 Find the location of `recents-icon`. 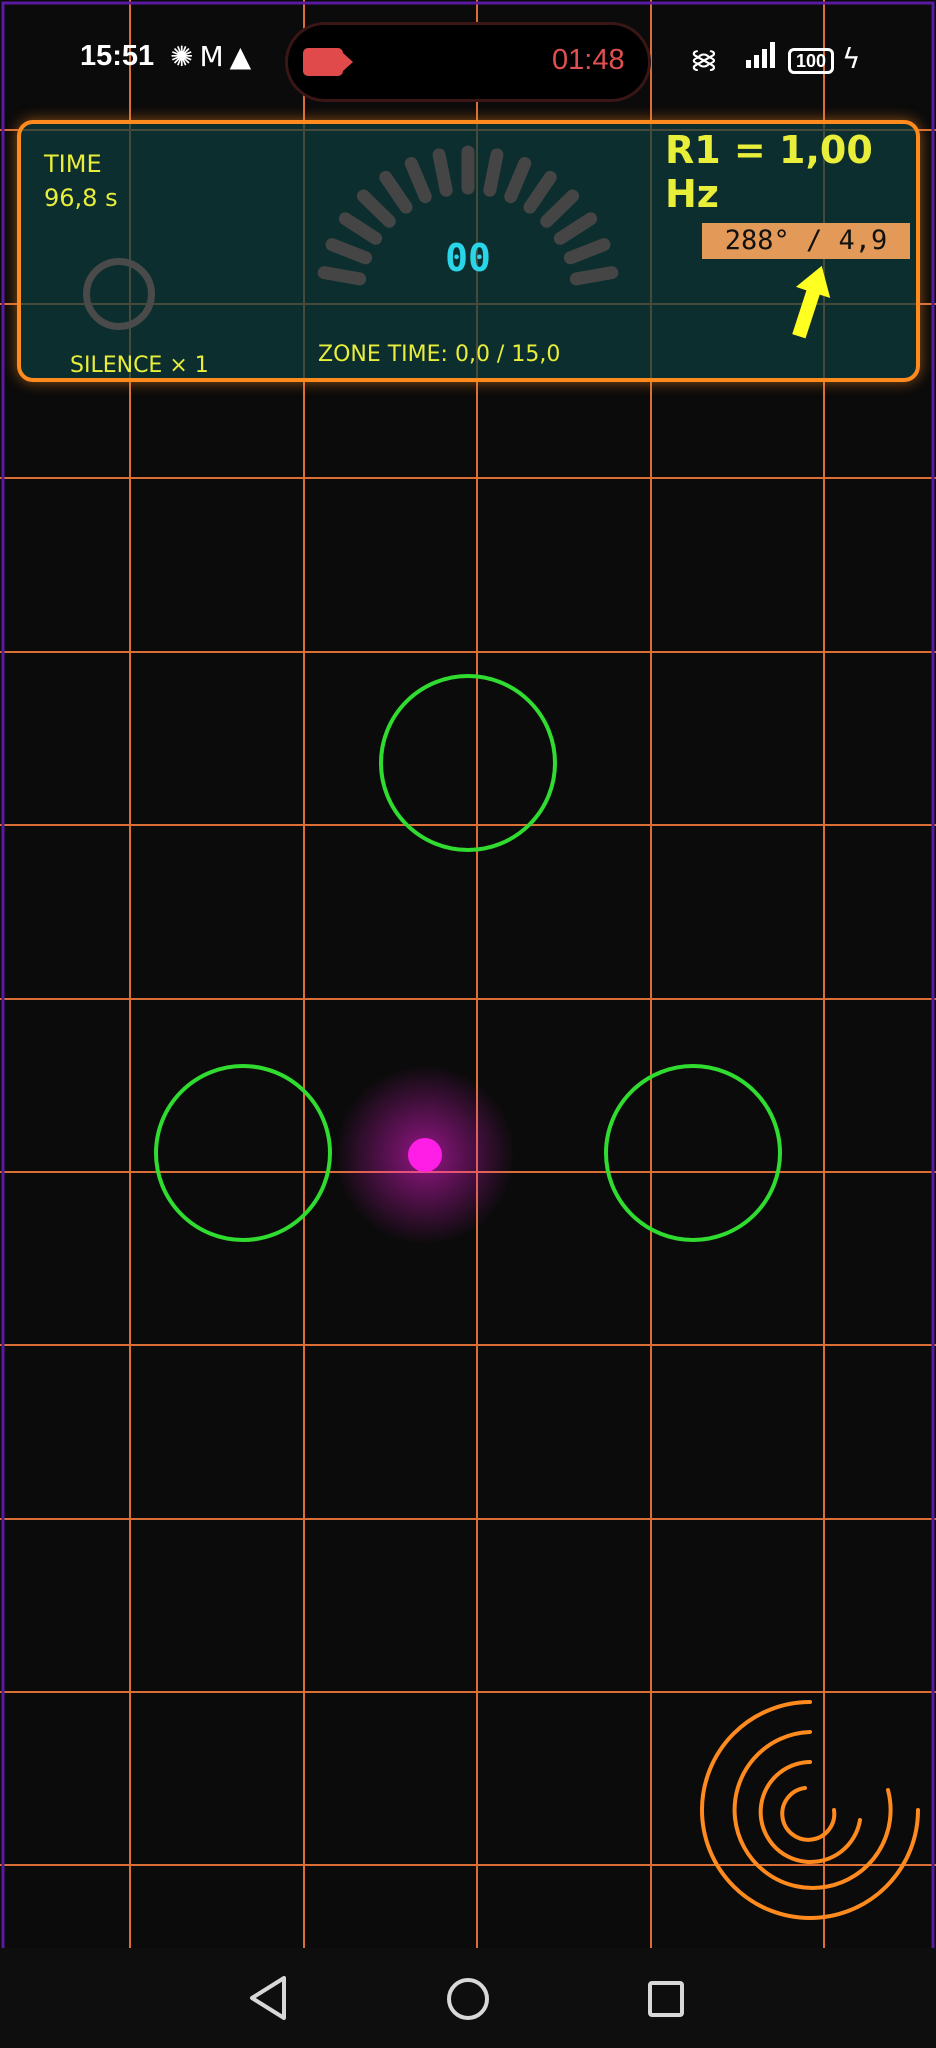

recents-icon is located at coordinates (666, 1999).